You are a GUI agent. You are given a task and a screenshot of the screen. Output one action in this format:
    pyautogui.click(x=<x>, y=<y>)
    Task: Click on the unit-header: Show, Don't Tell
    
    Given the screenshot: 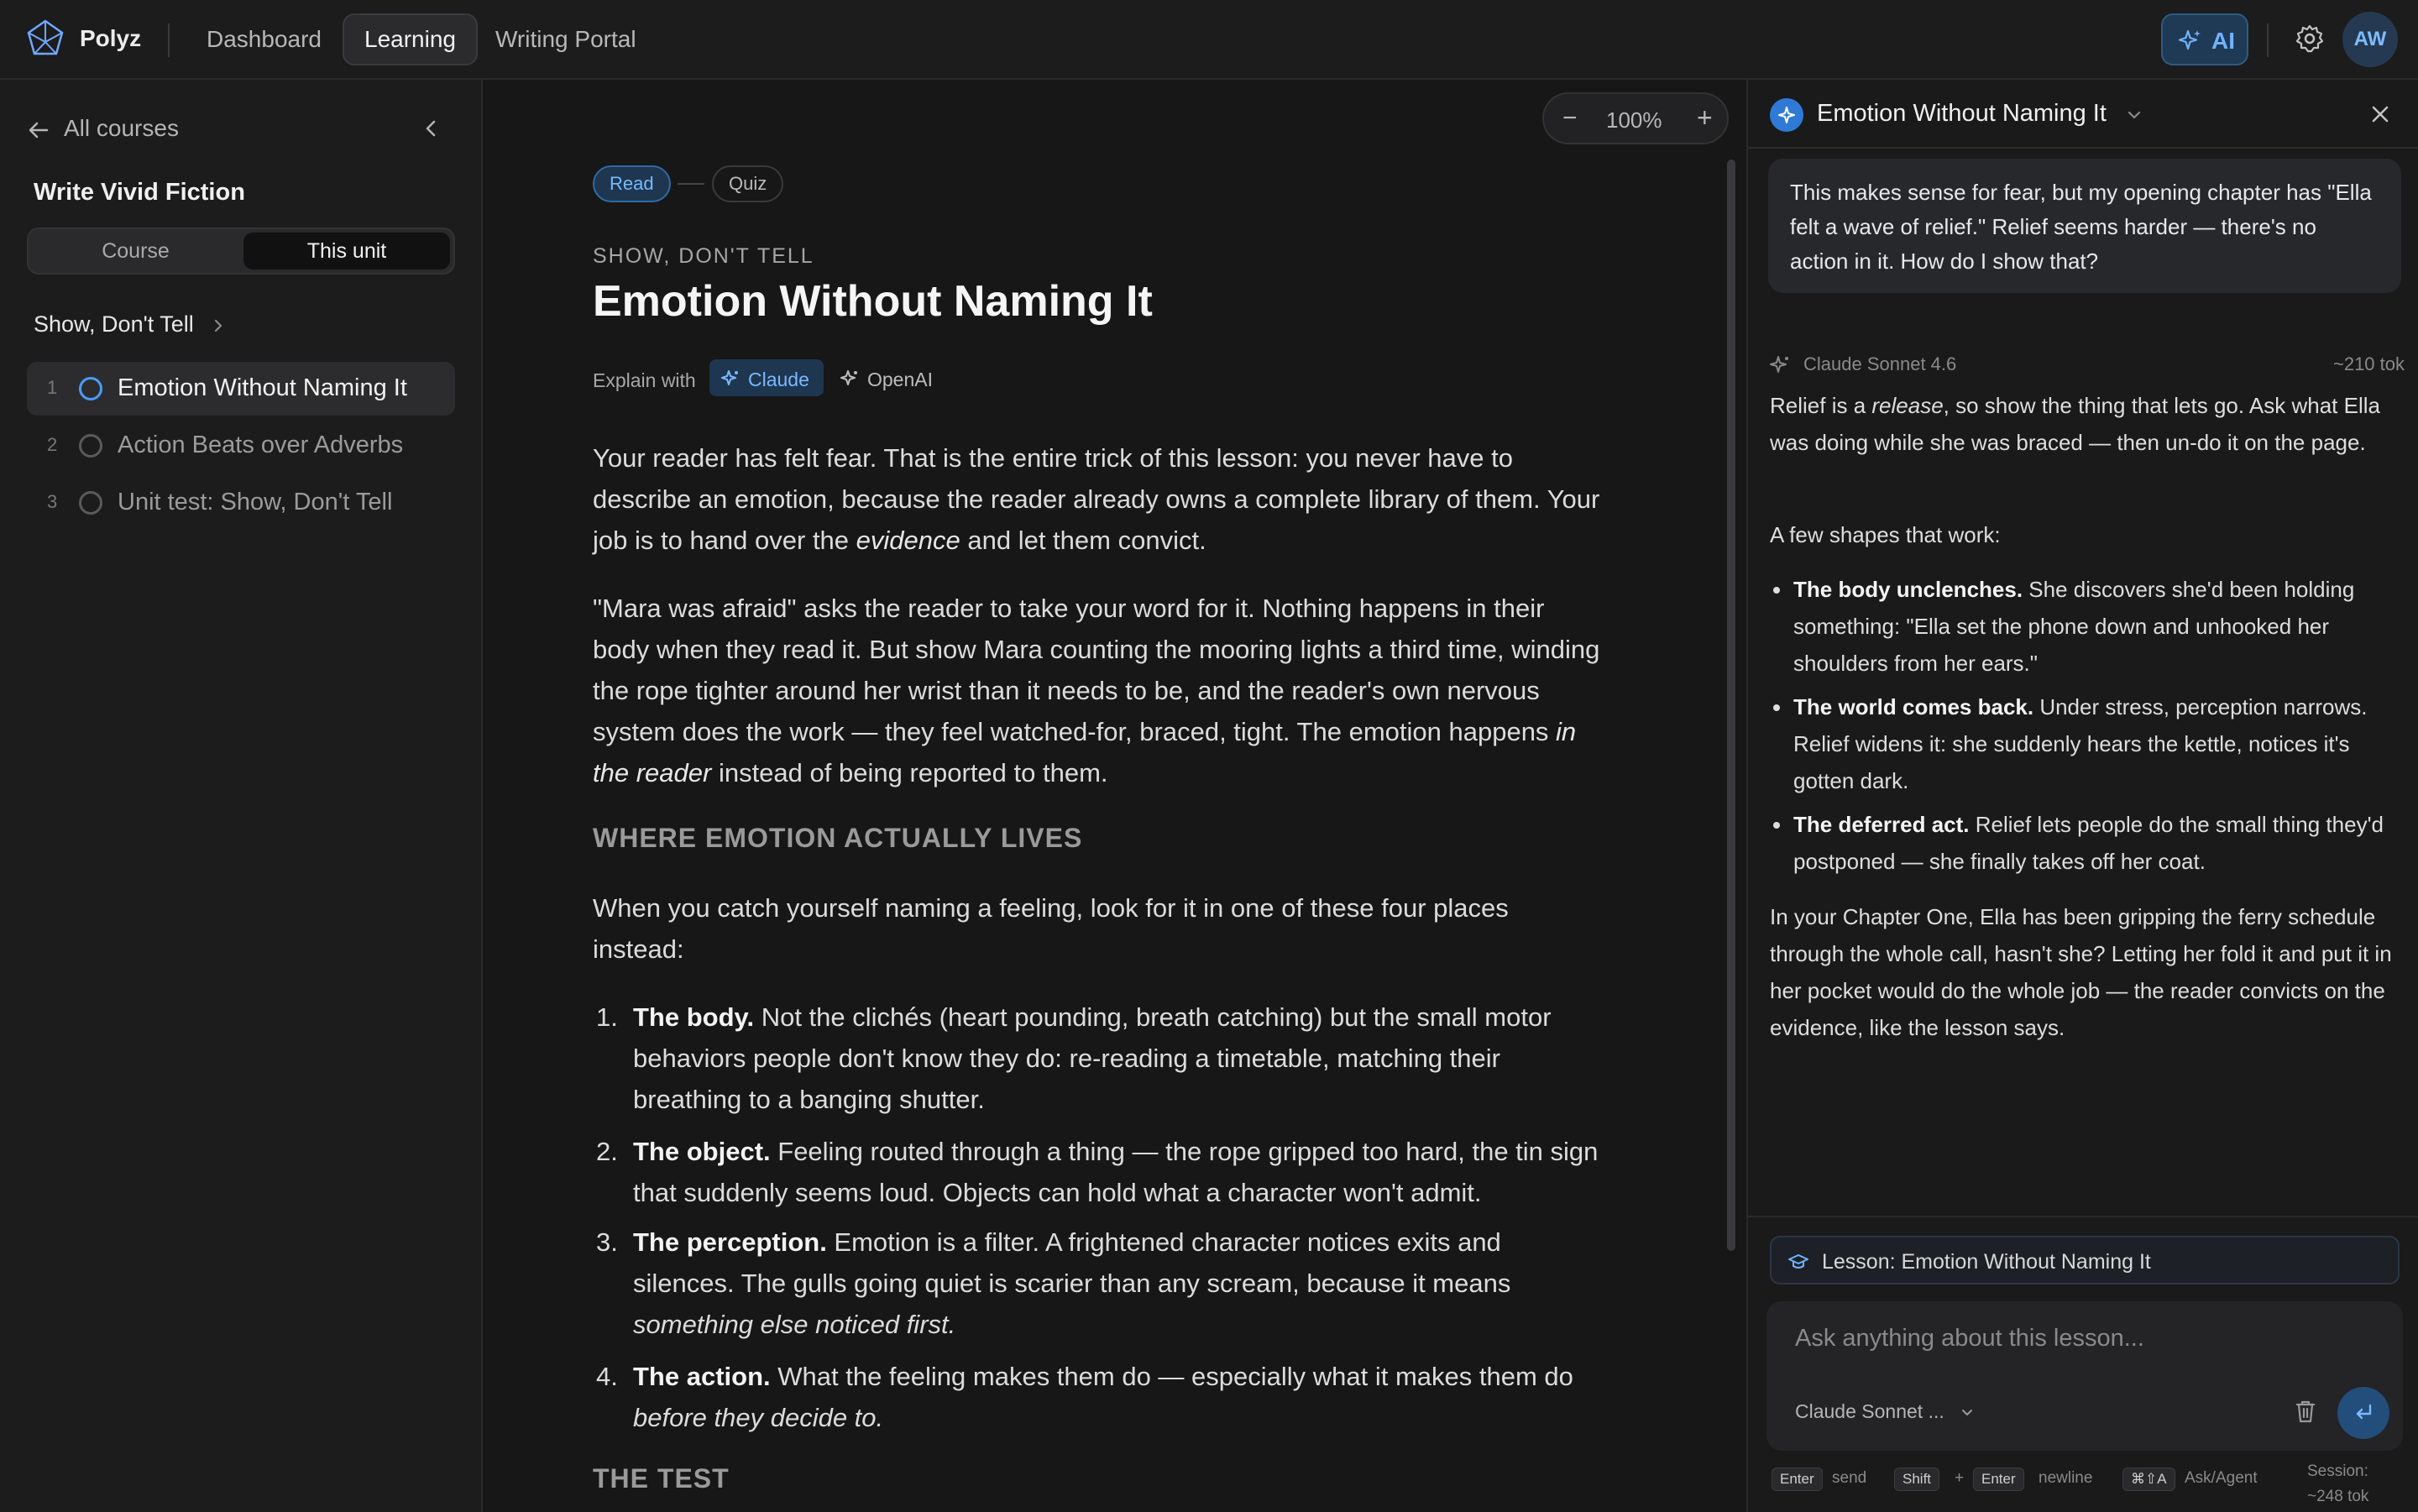 What is the action you would take?
    pyautogui.click(x=130, y=324)
    